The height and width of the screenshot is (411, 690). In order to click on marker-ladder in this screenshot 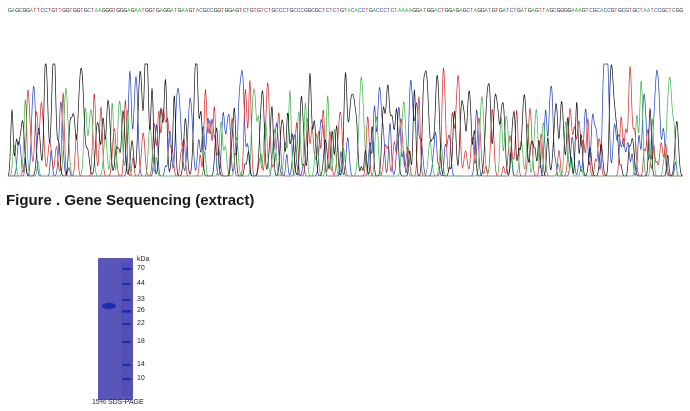, I will do `click(126, 329)`.